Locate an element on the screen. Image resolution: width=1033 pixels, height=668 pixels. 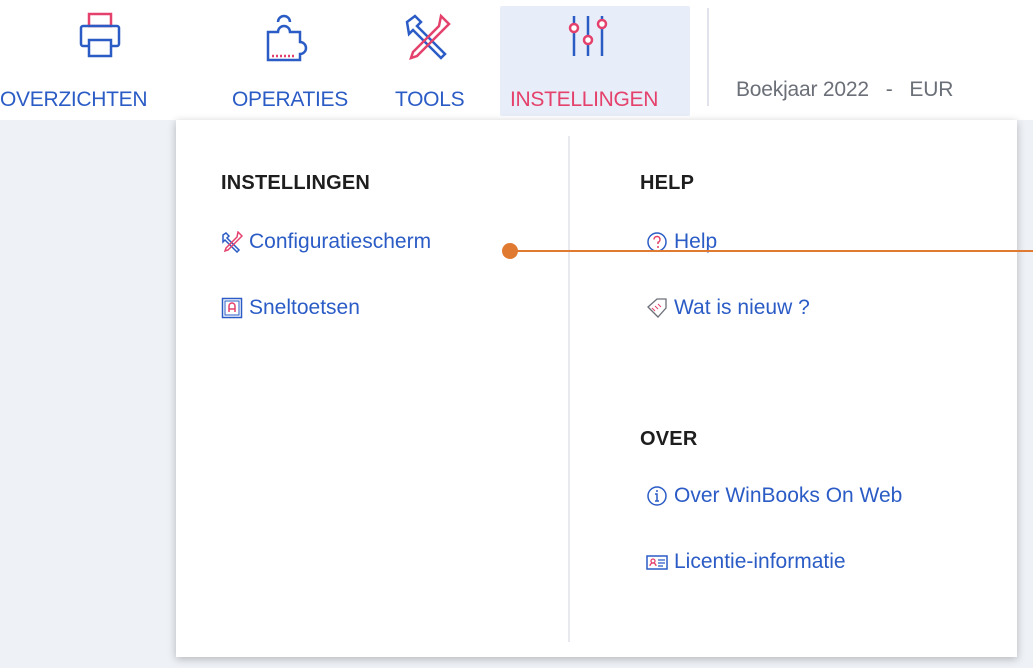
menu-item-licentie-informatie: Licentie-informatie is located at coordinates (746, 562).